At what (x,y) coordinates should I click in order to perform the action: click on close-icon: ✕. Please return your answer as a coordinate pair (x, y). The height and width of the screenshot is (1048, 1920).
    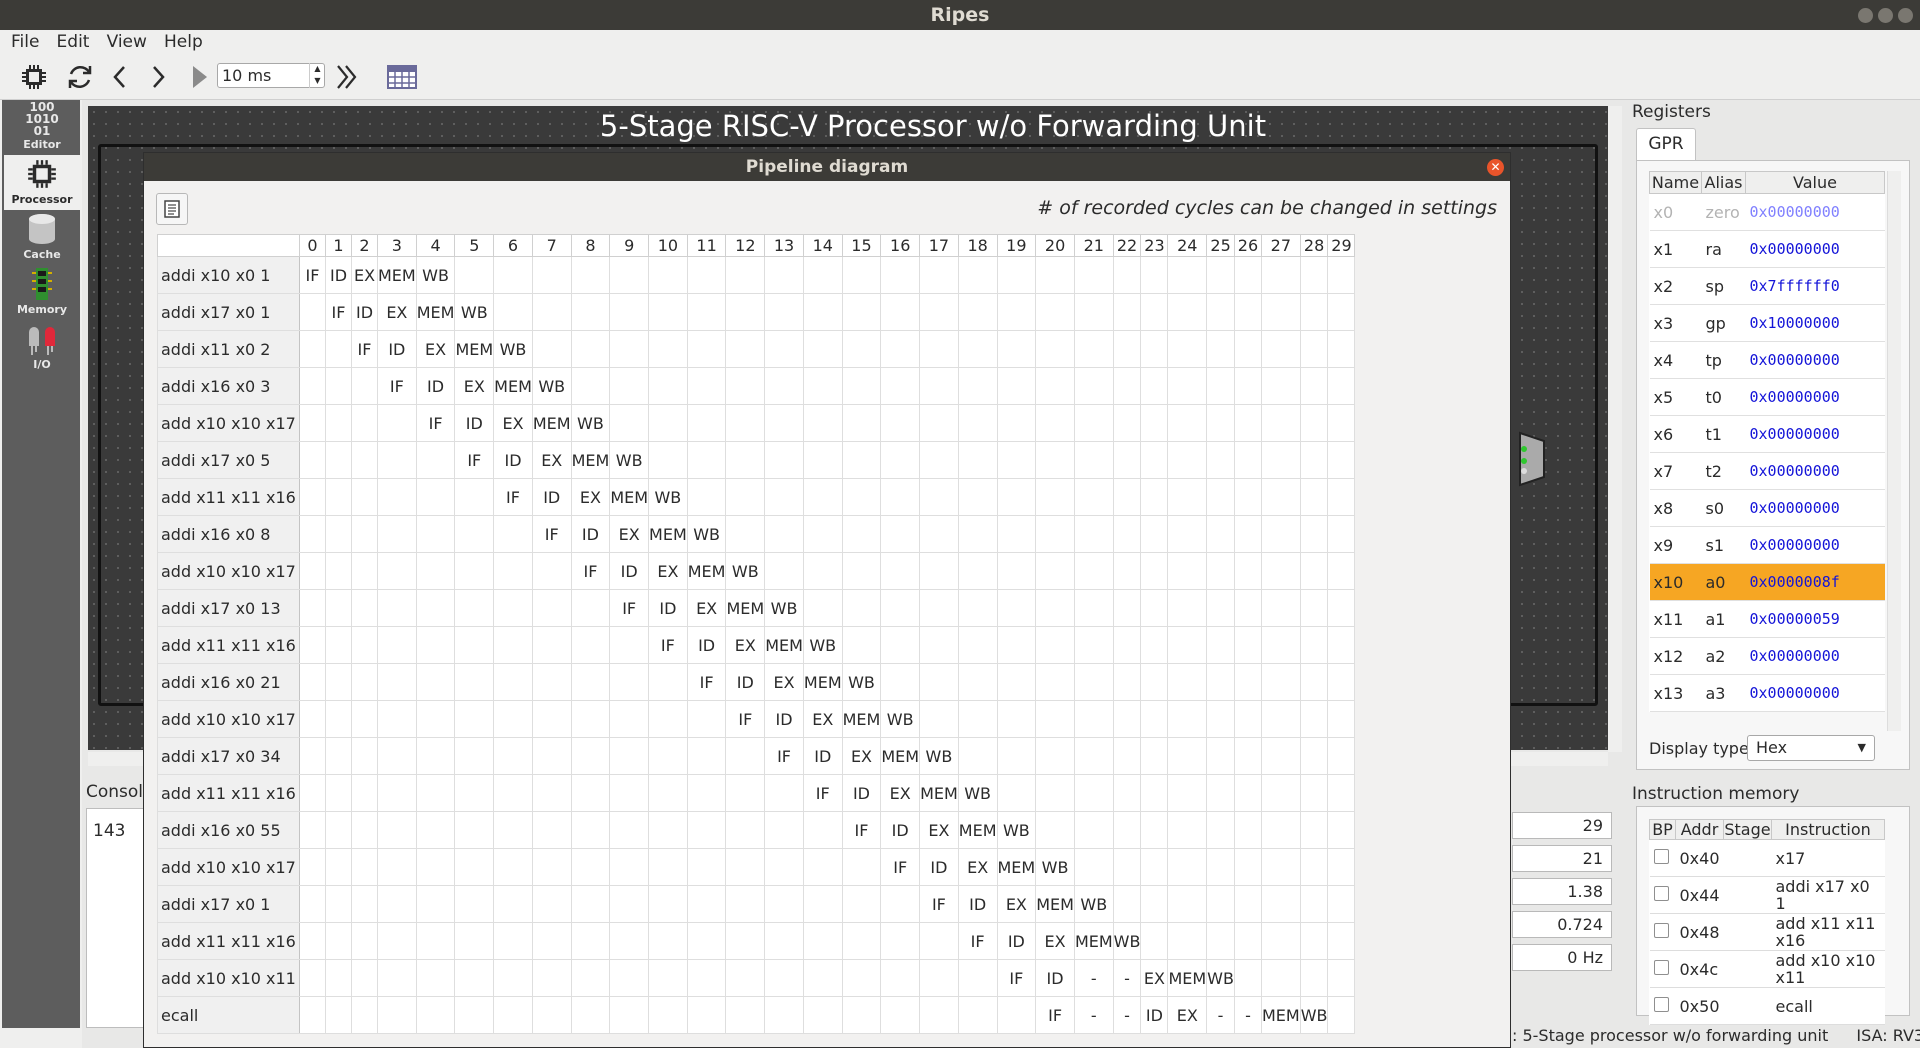
    Looking at the image, I should click on (1495, 167).